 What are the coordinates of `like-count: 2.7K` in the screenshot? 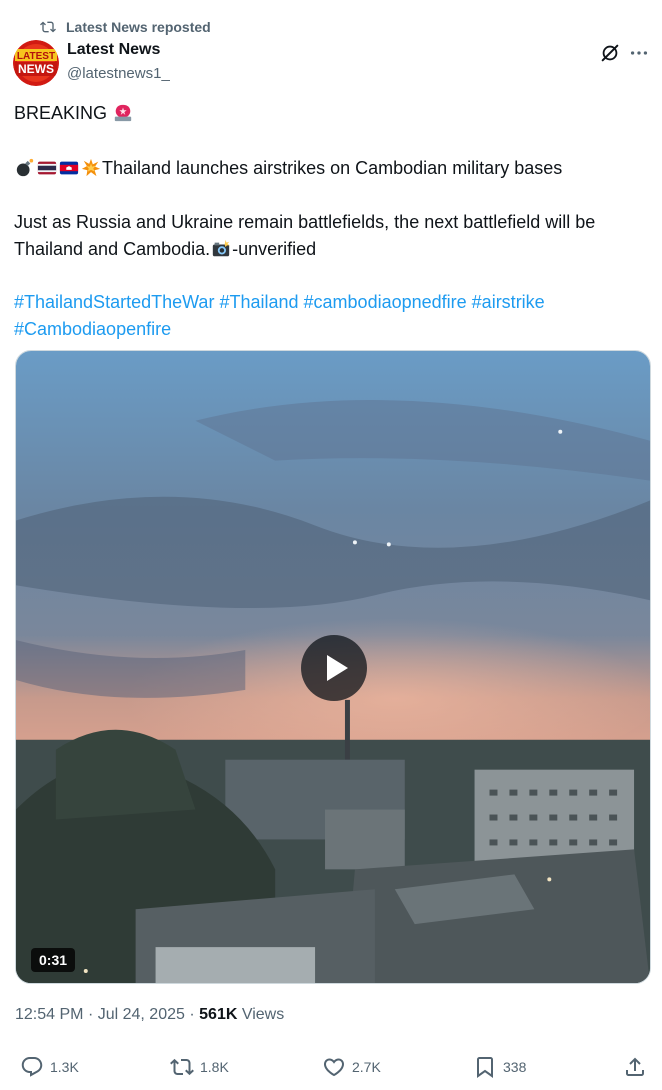 It's located at (366, 1067).